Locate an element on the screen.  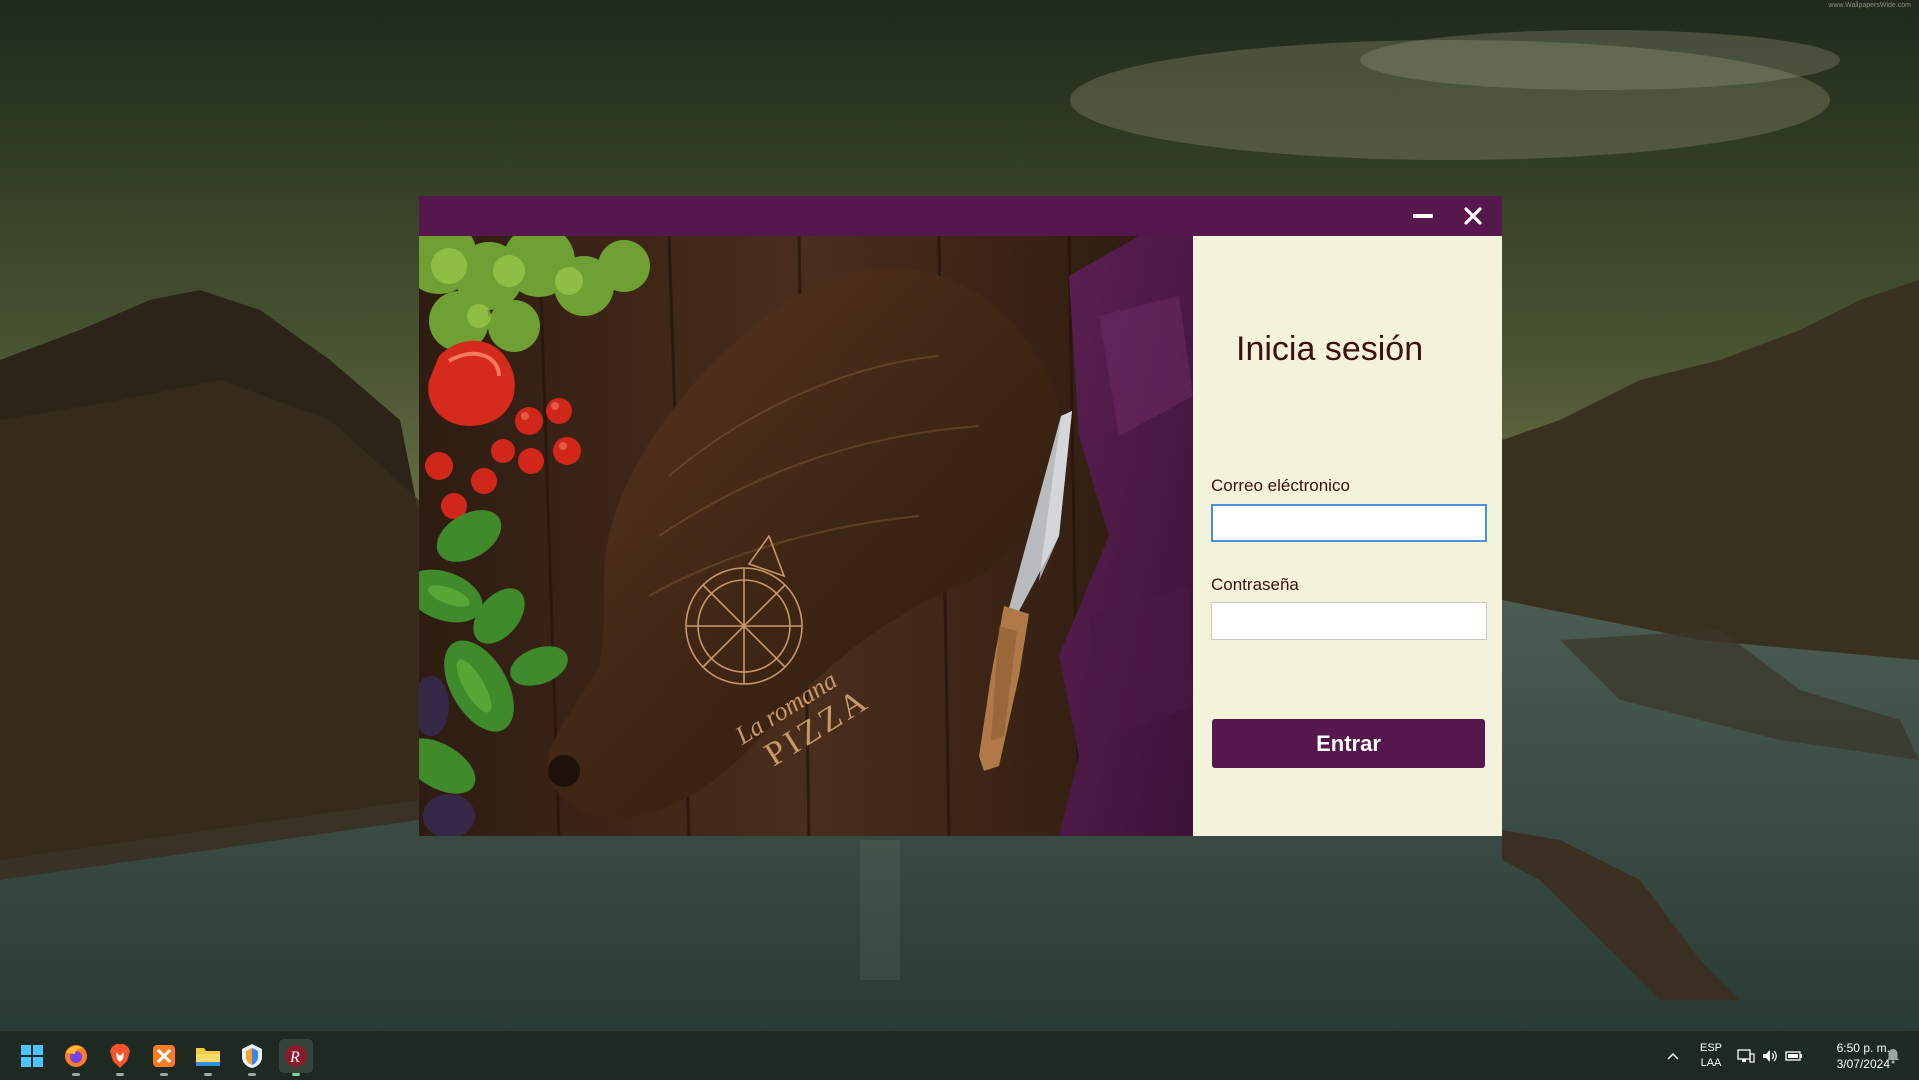
minimize-button is located at coordinates (1423, 216).